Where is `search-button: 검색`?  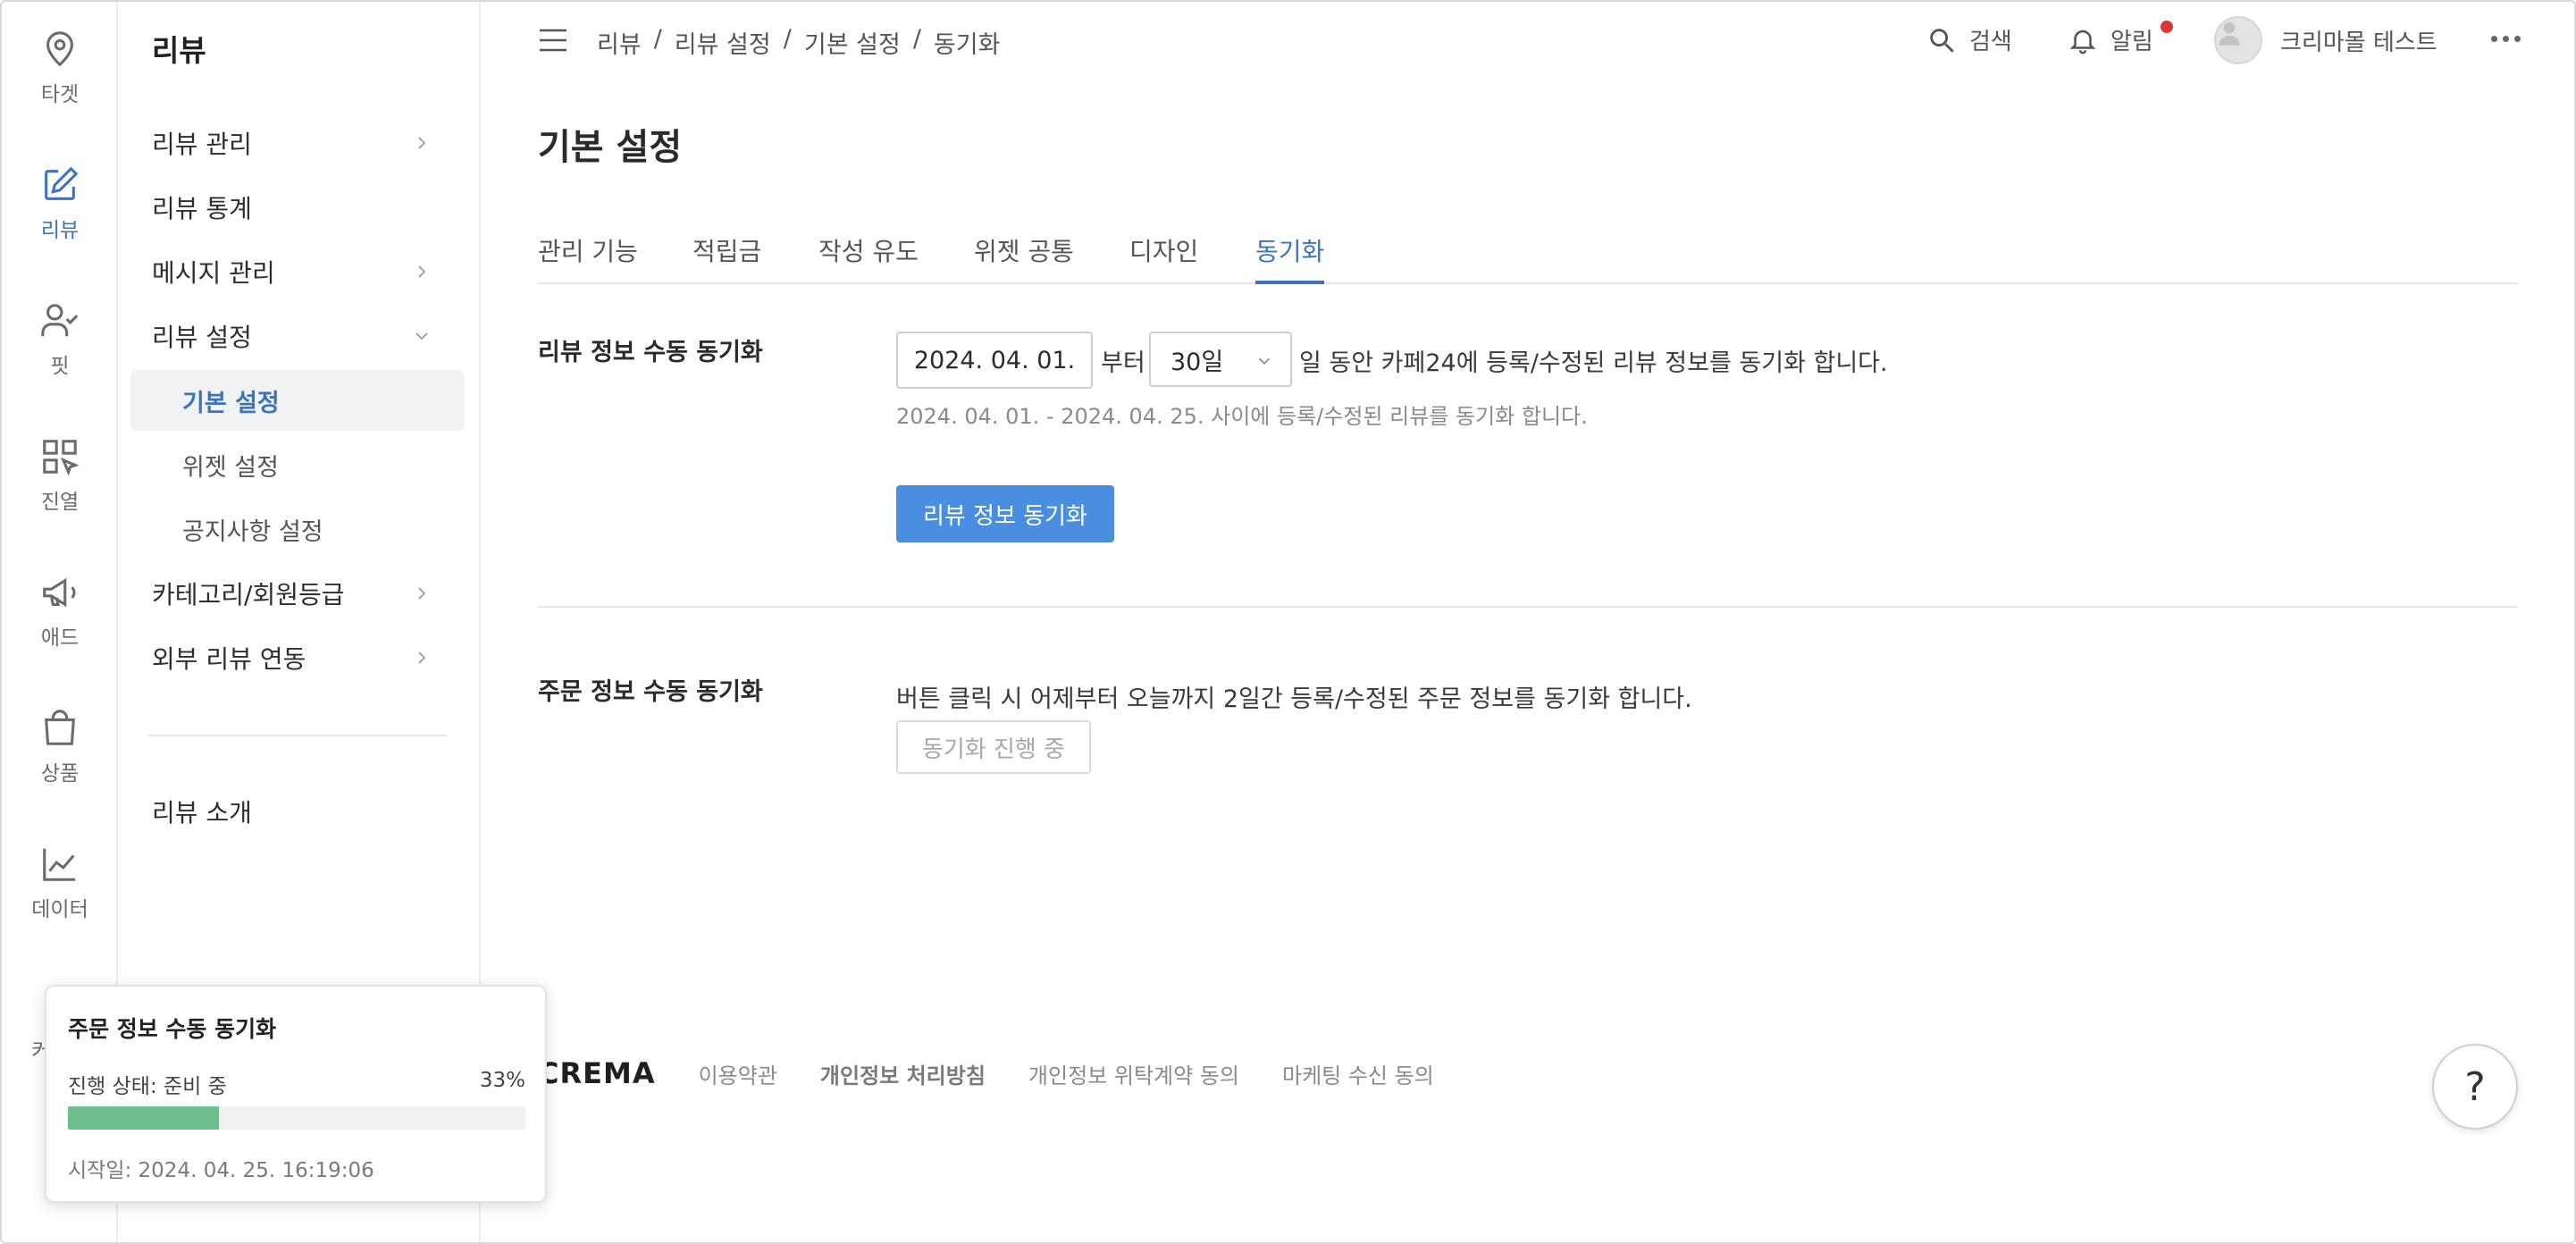 search-button: 검색 is located at coordinates (1969, 39).